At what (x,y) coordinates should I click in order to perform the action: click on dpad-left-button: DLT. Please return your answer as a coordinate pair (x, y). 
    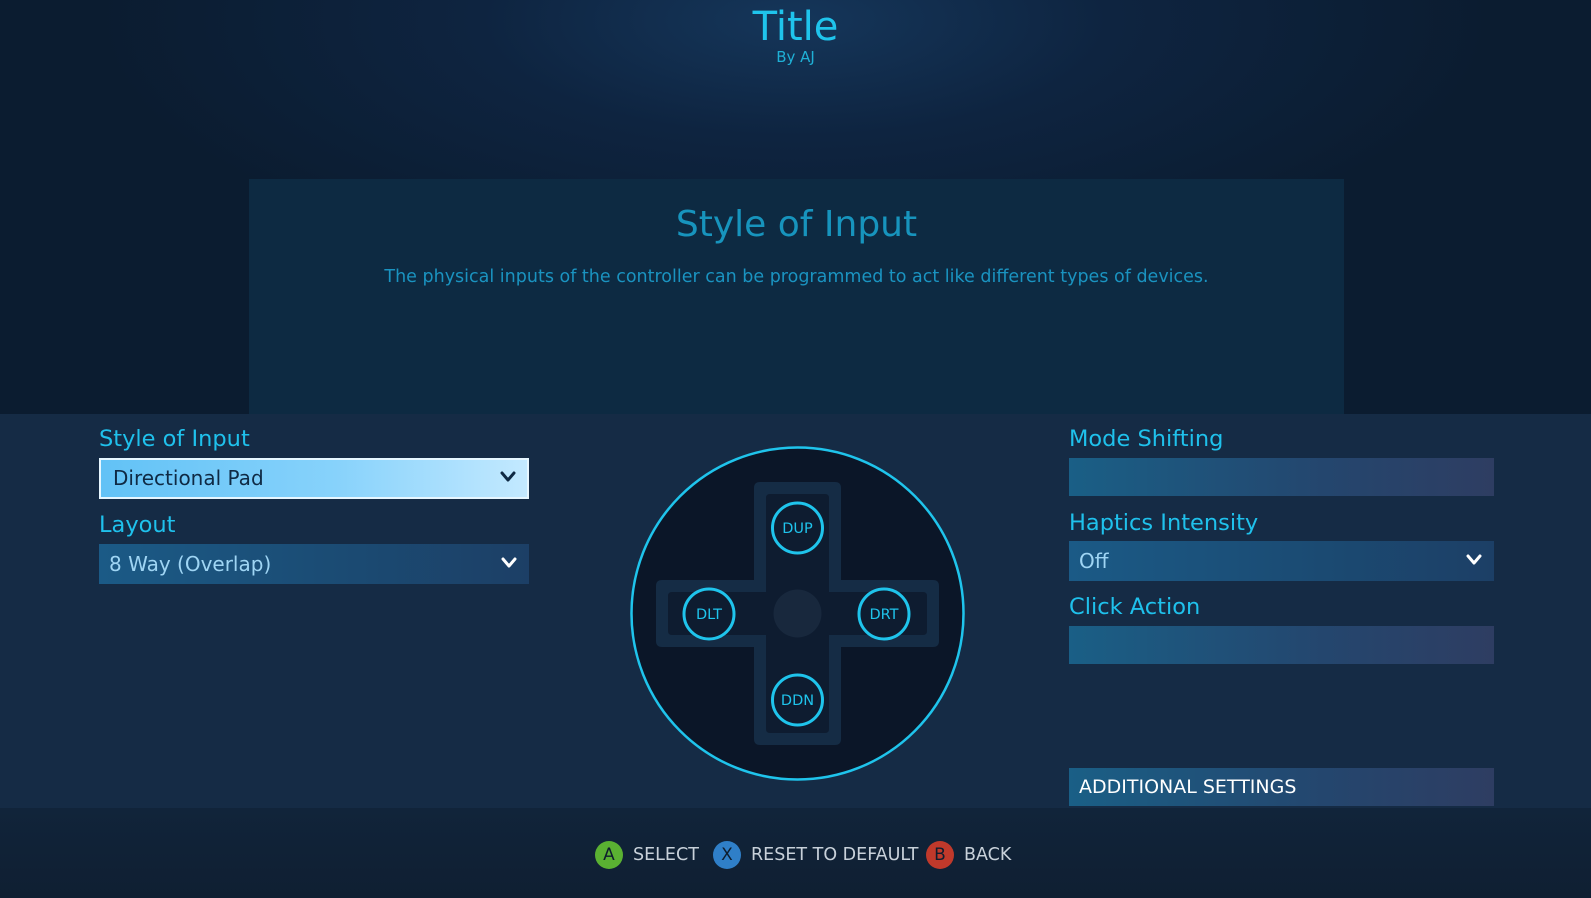
    Looking at the image, I should click on (709, 614).